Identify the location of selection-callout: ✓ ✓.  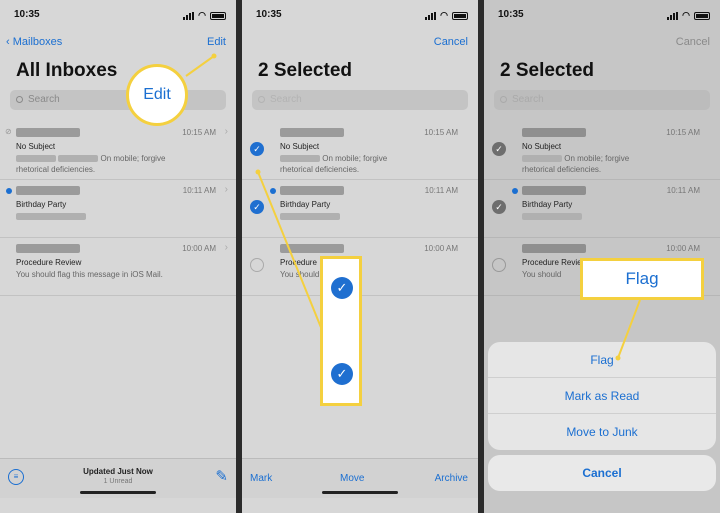
(341, 331).